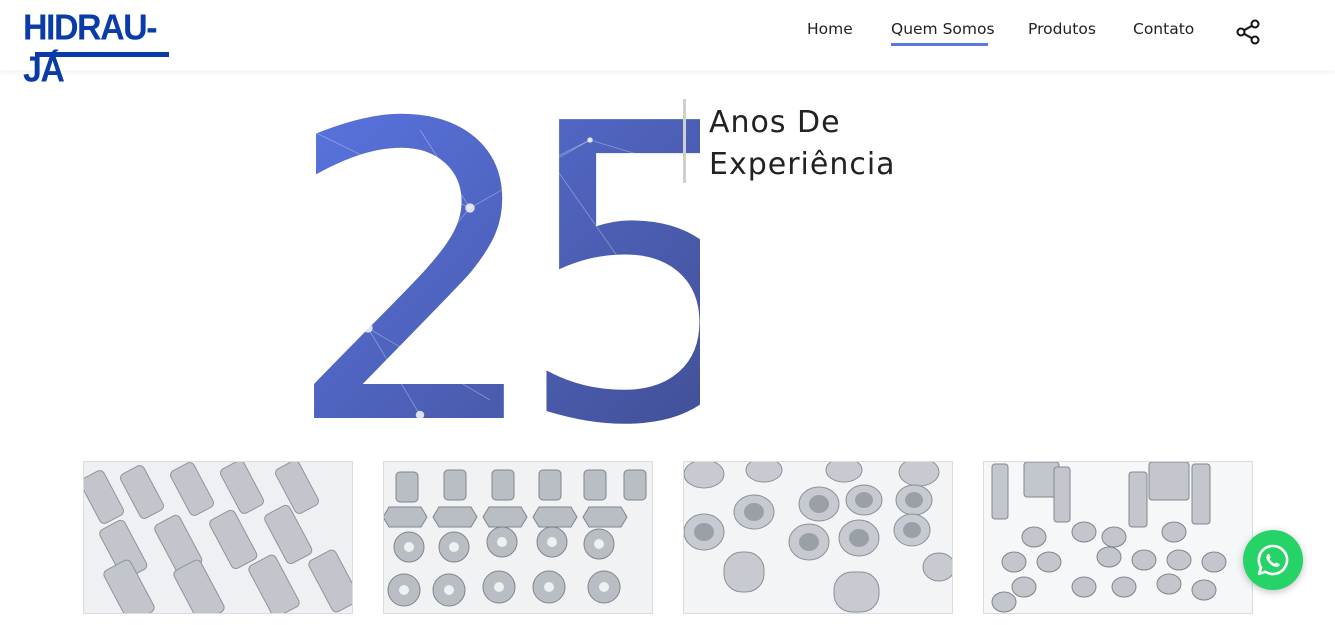  Describe the element at coordinates (943, 29) in the screenshot. I see `nav-quem-somos: Quem Somos` at that location.